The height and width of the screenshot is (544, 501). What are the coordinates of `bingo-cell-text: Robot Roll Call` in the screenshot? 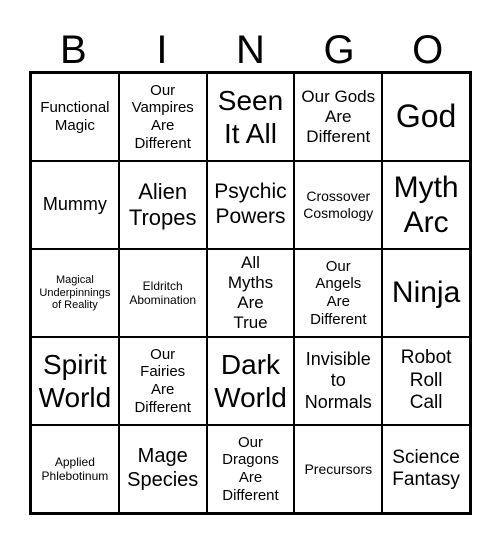 It's located at (426, 380).